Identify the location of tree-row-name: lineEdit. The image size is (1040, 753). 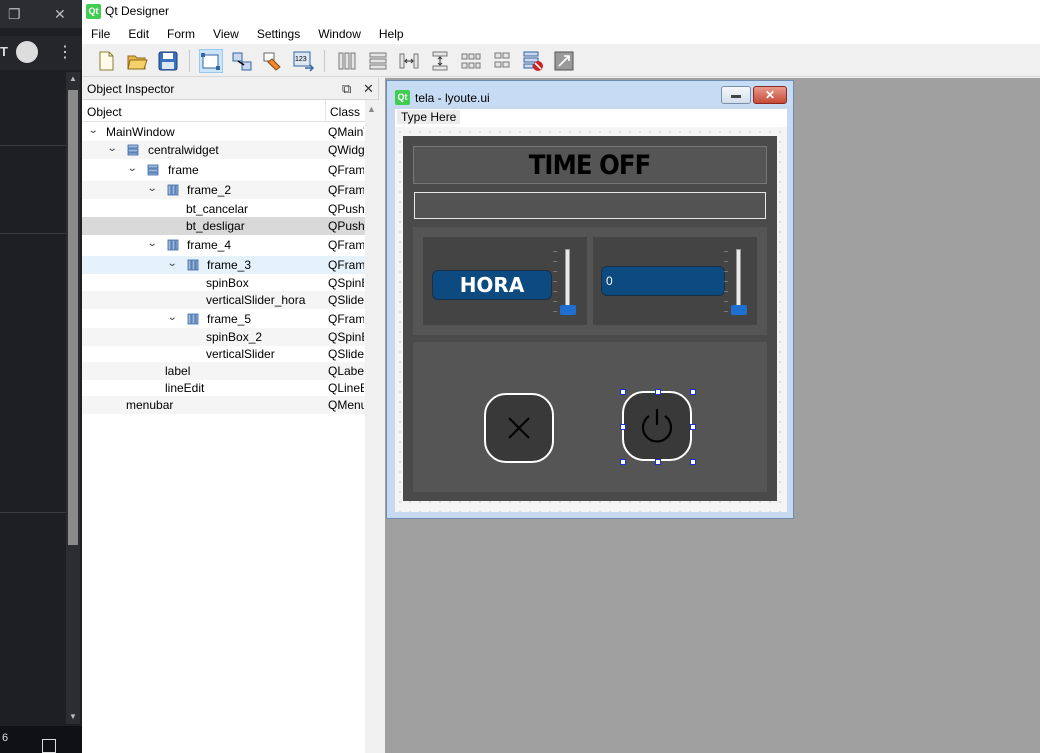
(185, 388).